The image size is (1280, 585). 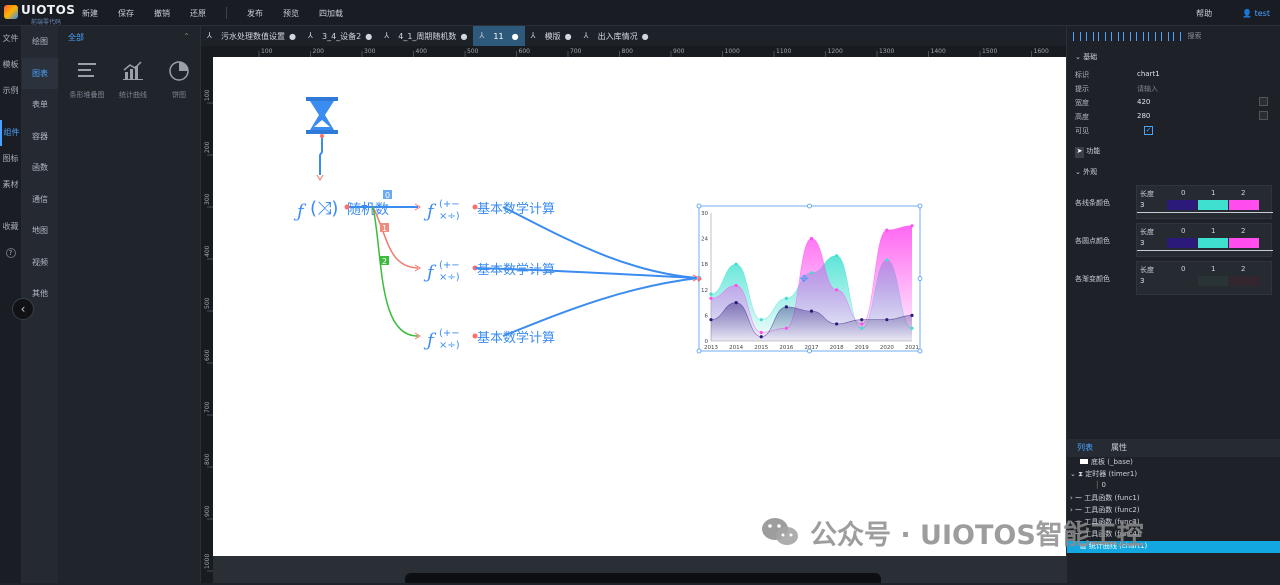 What do you see at coordinates (1077, 36) in the screenshot?
I see `align-left-icon` at bounding box center [1077, 36].